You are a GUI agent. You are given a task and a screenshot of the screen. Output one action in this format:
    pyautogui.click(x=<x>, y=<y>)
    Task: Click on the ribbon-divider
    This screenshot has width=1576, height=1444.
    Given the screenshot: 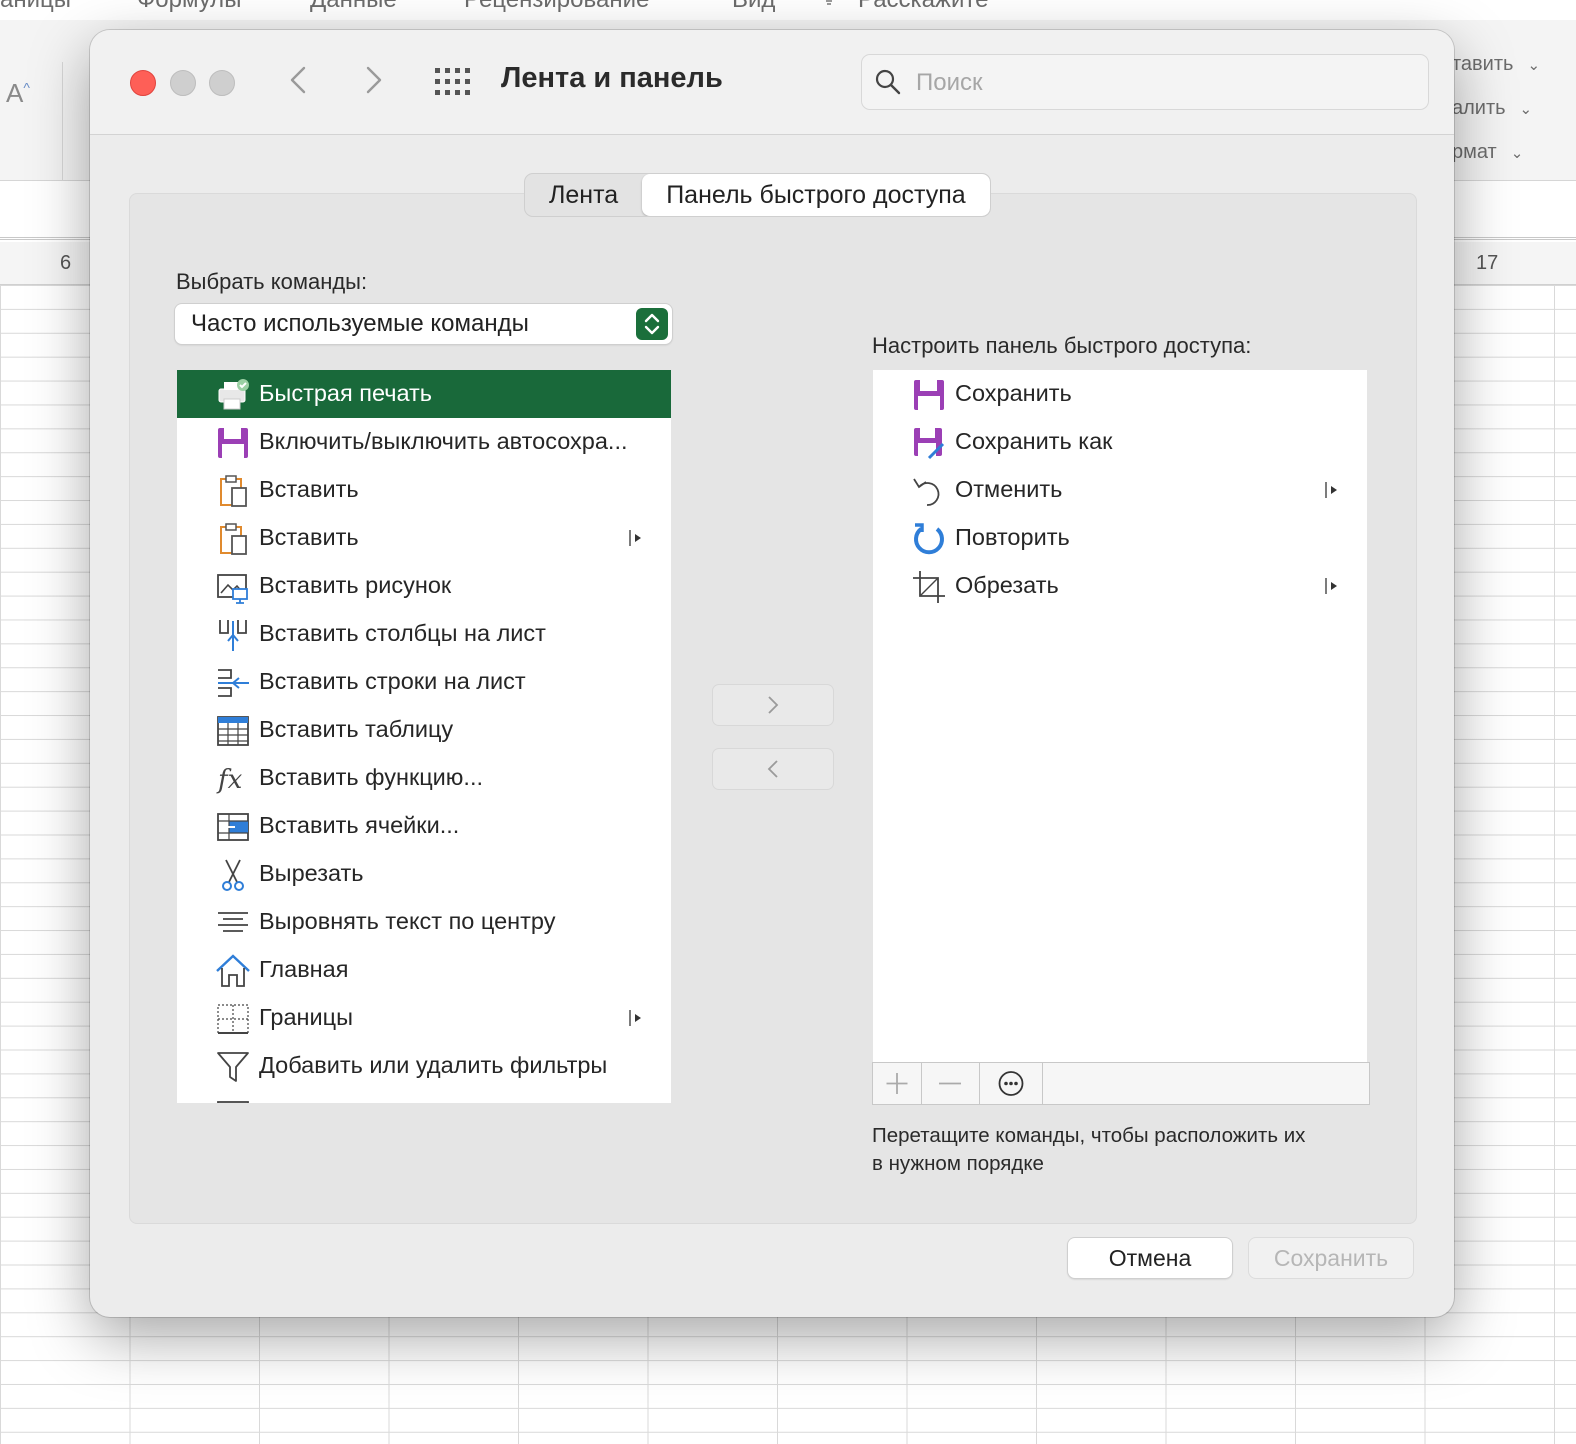 What is the action you would take?
    pyautogui.click(x=62, y=122)
    